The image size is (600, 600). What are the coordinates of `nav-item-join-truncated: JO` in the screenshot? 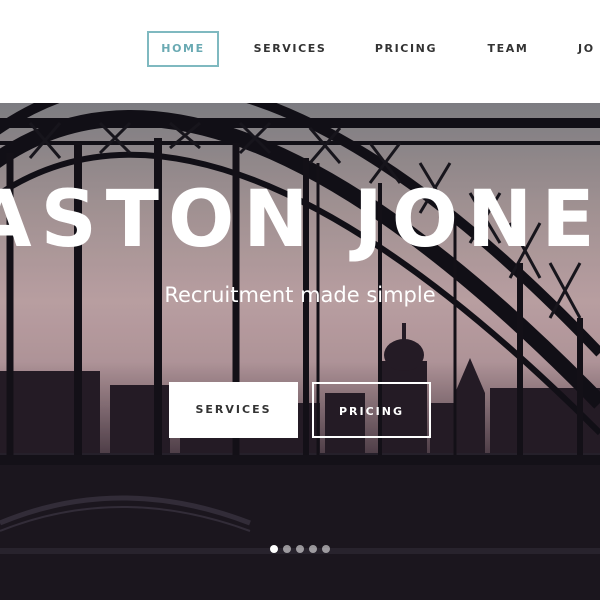 It's located at (589, 49).